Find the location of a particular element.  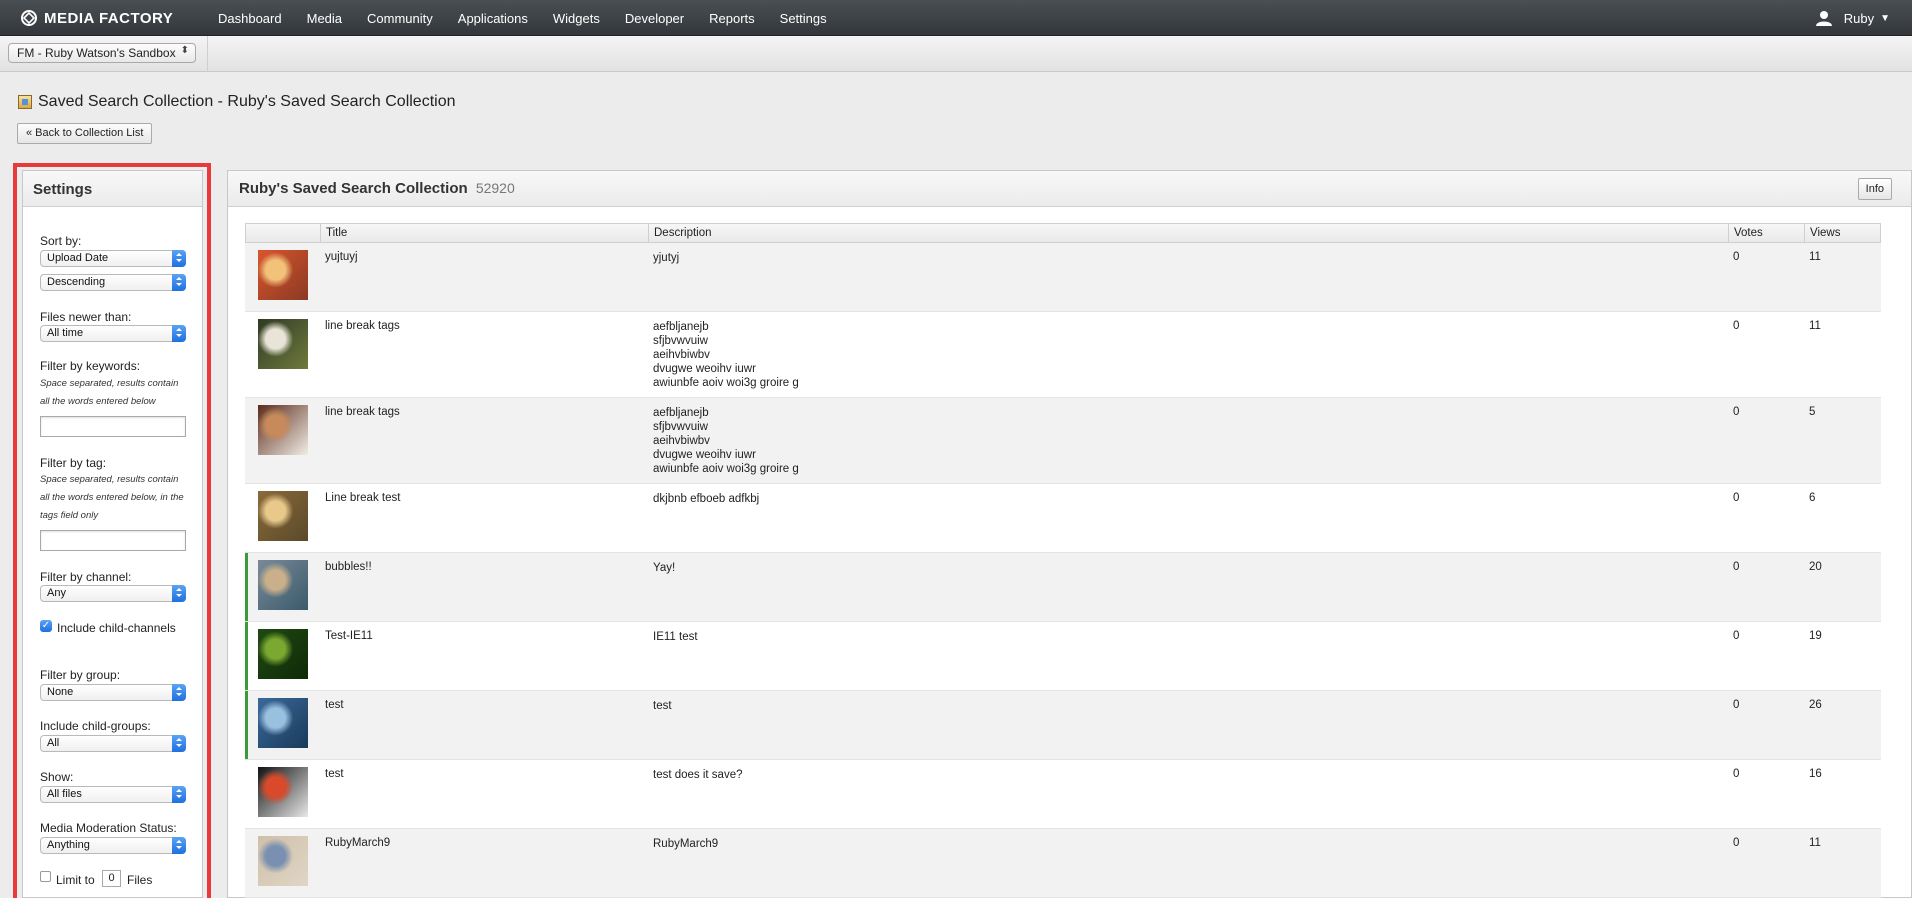

table-row: bubbles!! Yay! 0 20 is located at coordinates (1063, 587).